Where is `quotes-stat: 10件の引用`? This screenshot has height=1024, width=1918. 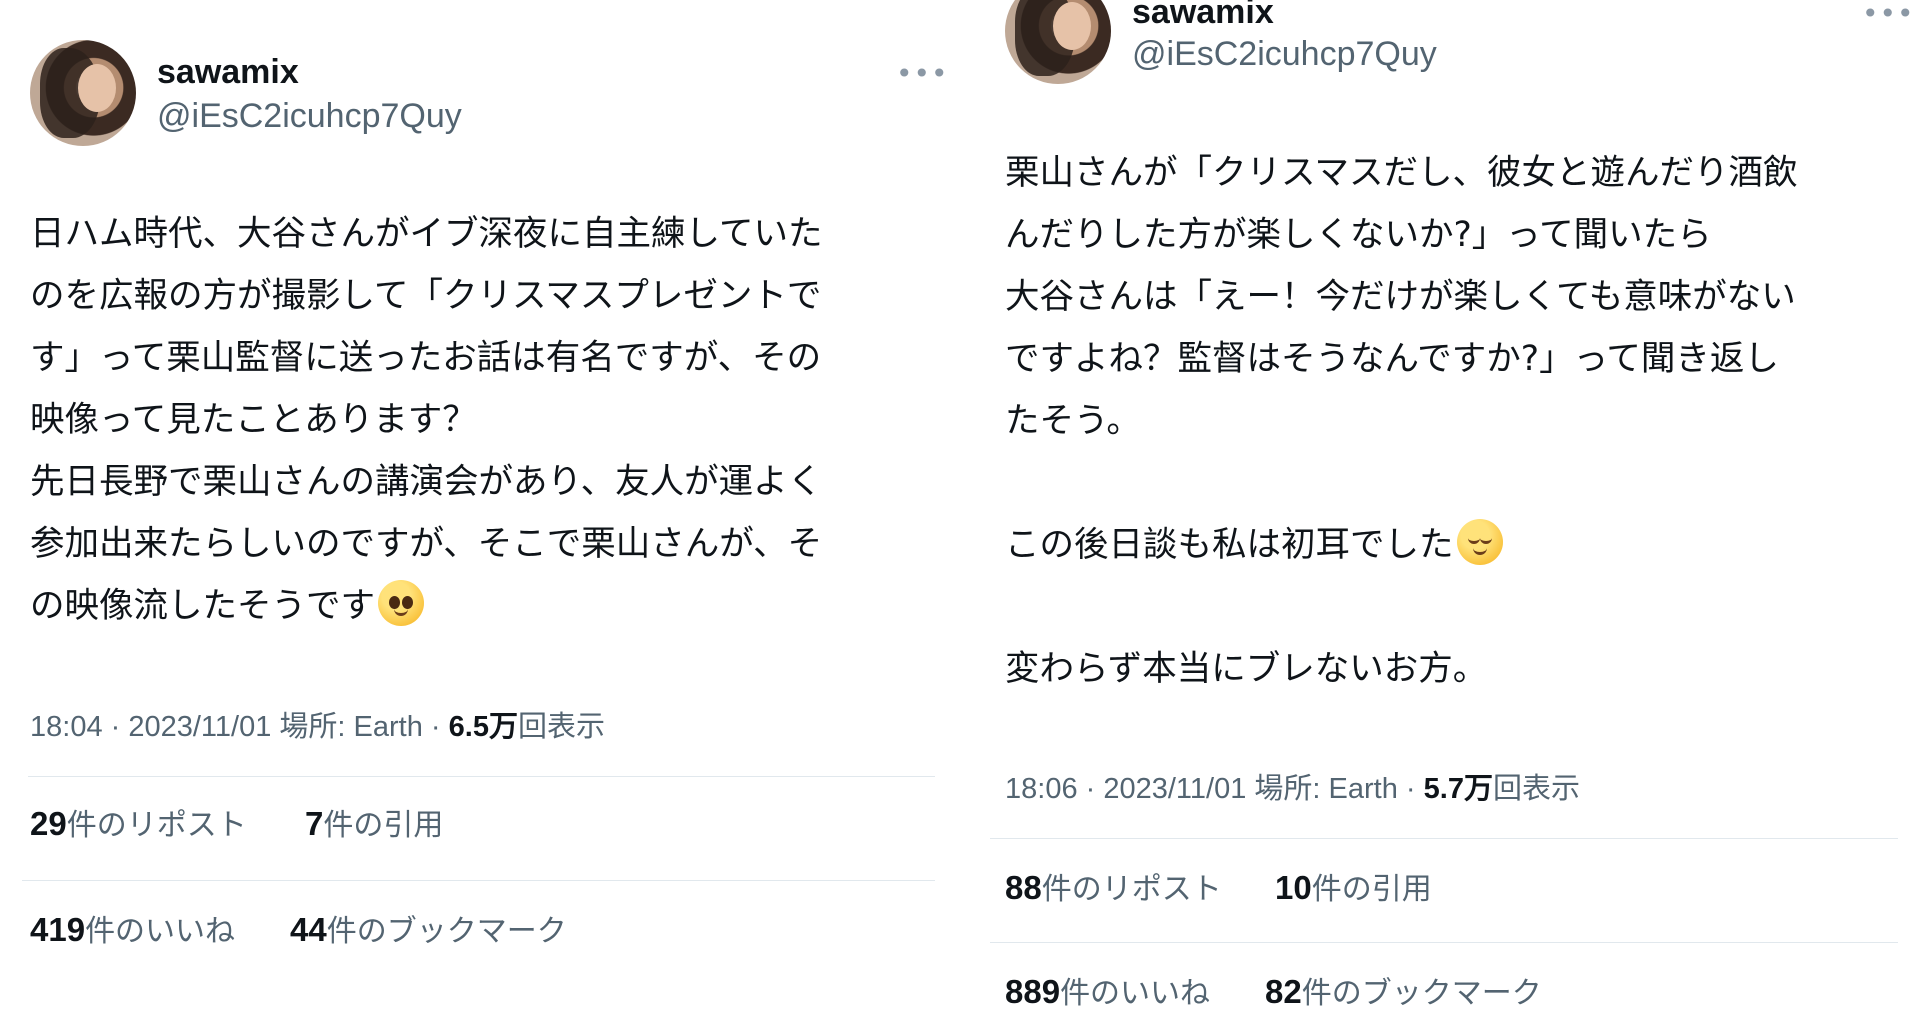
quotes-stat: 10件の引用 is located at coordinates (1353, 886).